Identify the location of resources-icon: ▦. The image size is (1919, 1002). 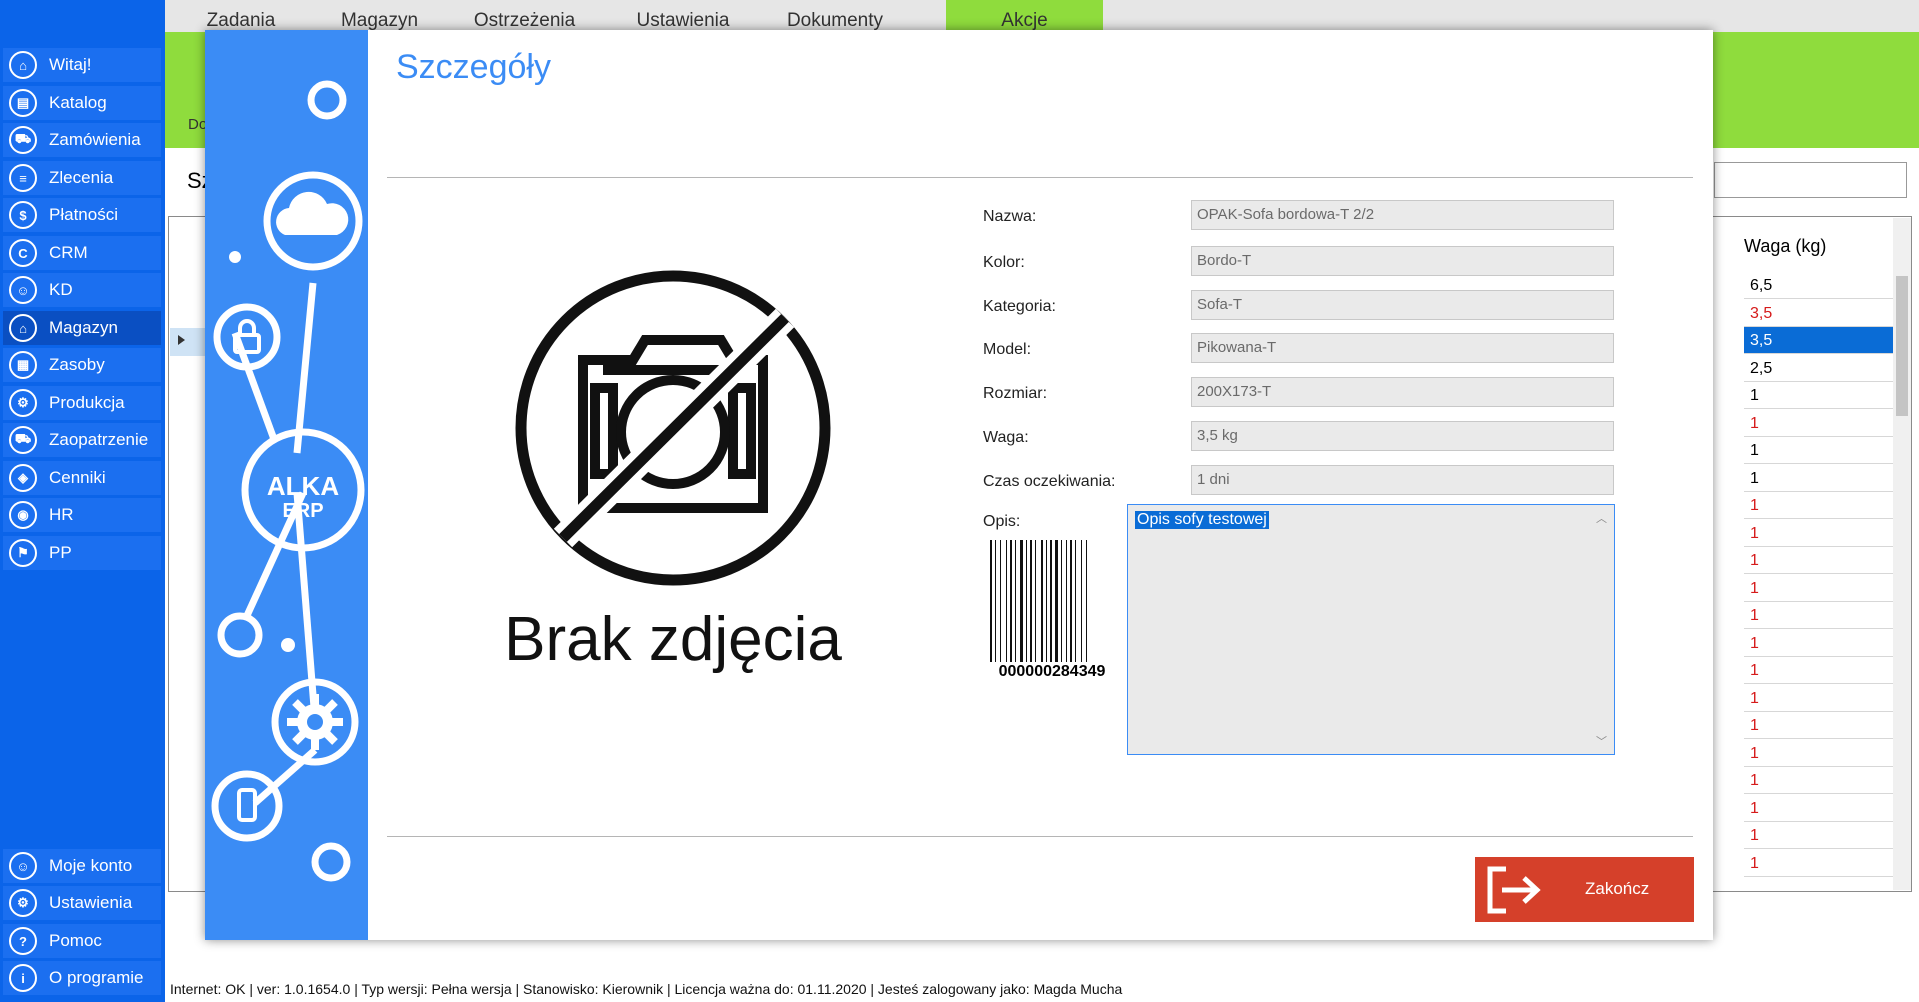
(23, 365).